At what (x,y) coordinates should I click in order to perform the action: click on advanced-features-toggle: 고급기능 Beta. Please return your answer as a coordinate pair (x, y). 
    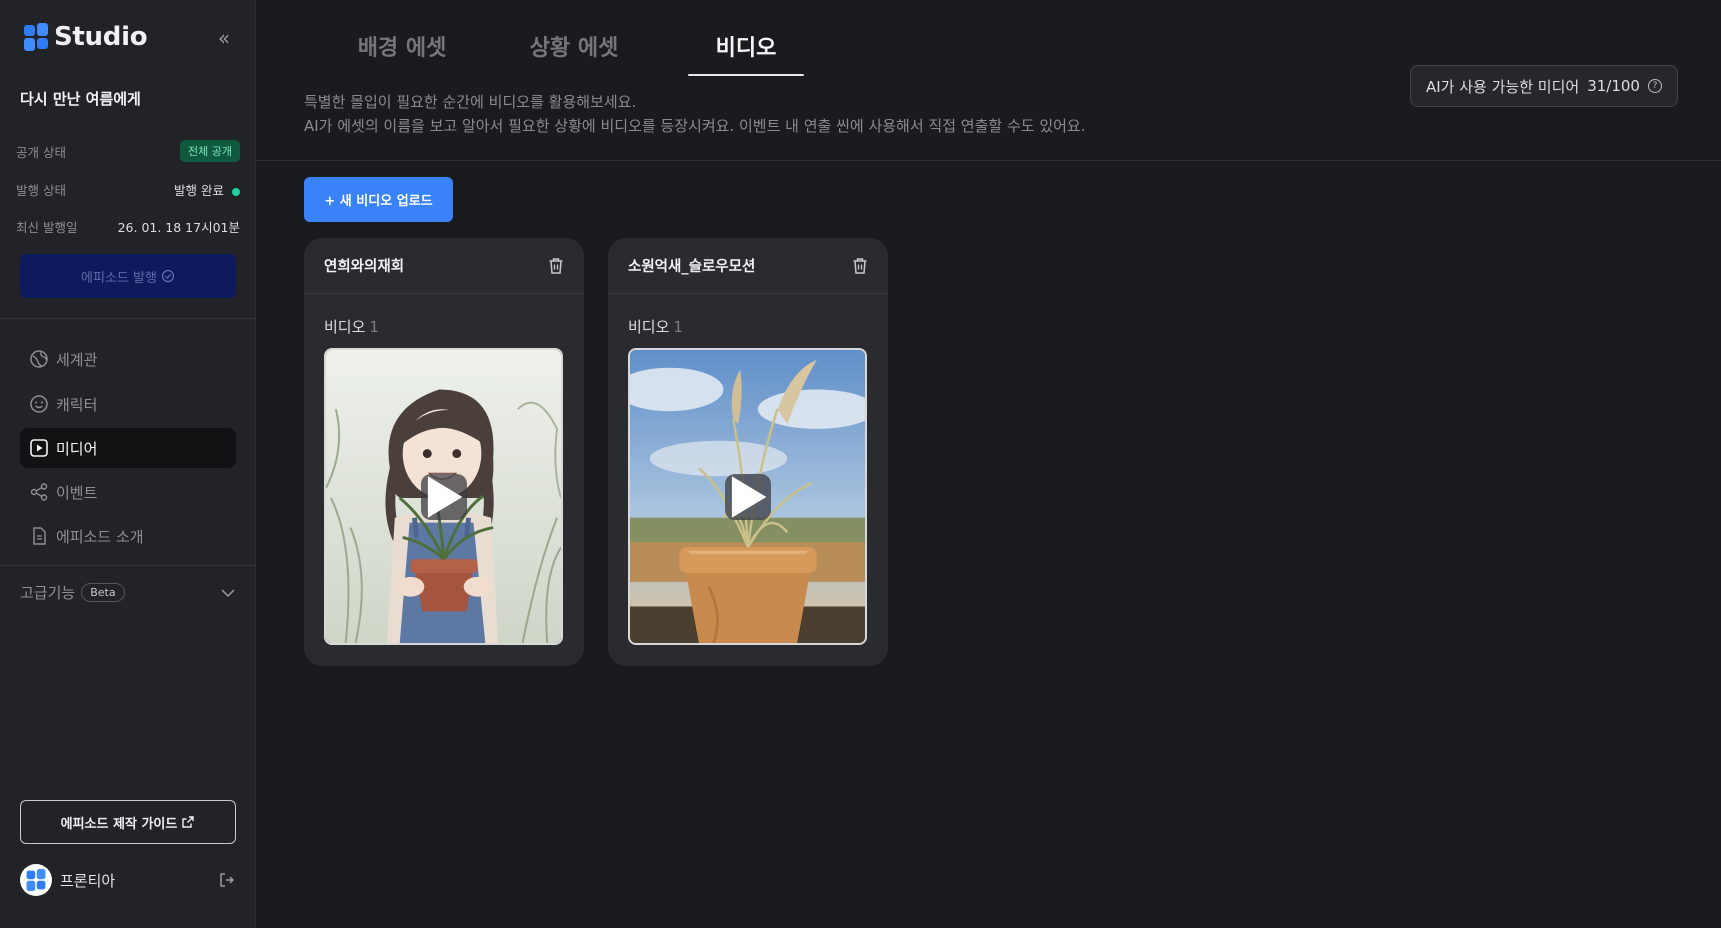
    Looking at the image, I should click on (128, 592).